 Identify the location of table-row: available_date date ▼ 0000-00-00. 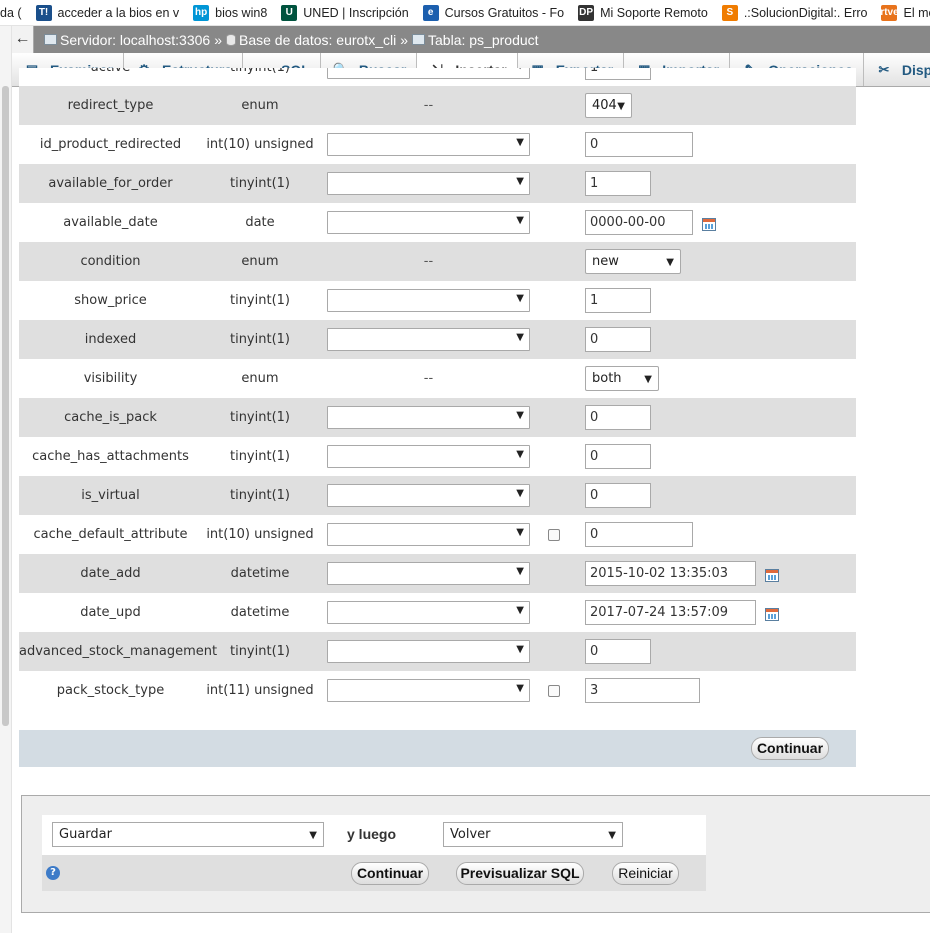
(437, 222).